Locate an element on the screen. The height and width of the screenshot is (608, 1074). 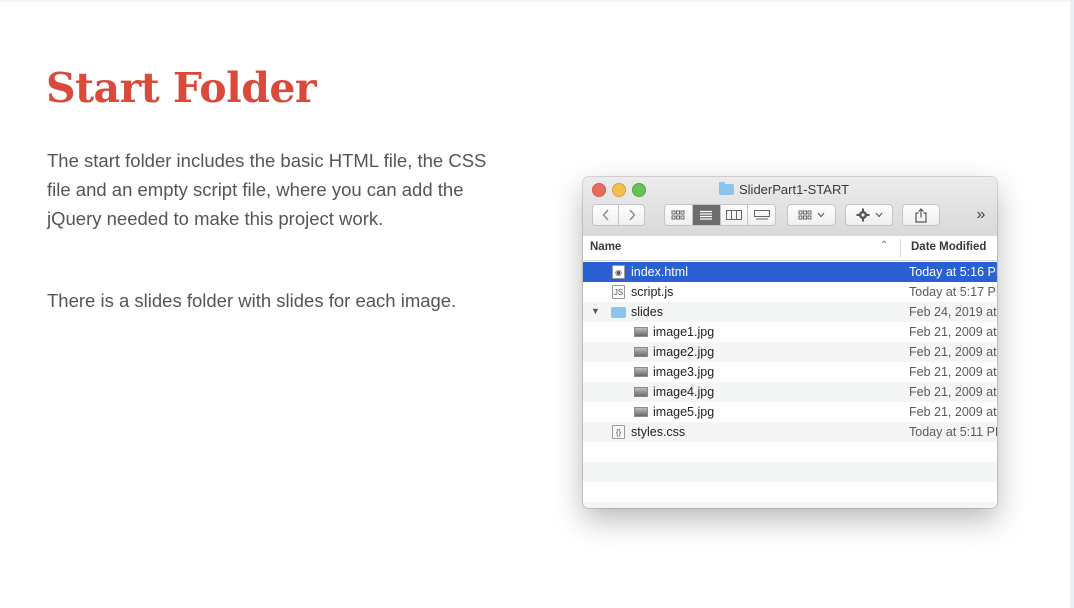
column-view-button is located at coordinates (734, 215).